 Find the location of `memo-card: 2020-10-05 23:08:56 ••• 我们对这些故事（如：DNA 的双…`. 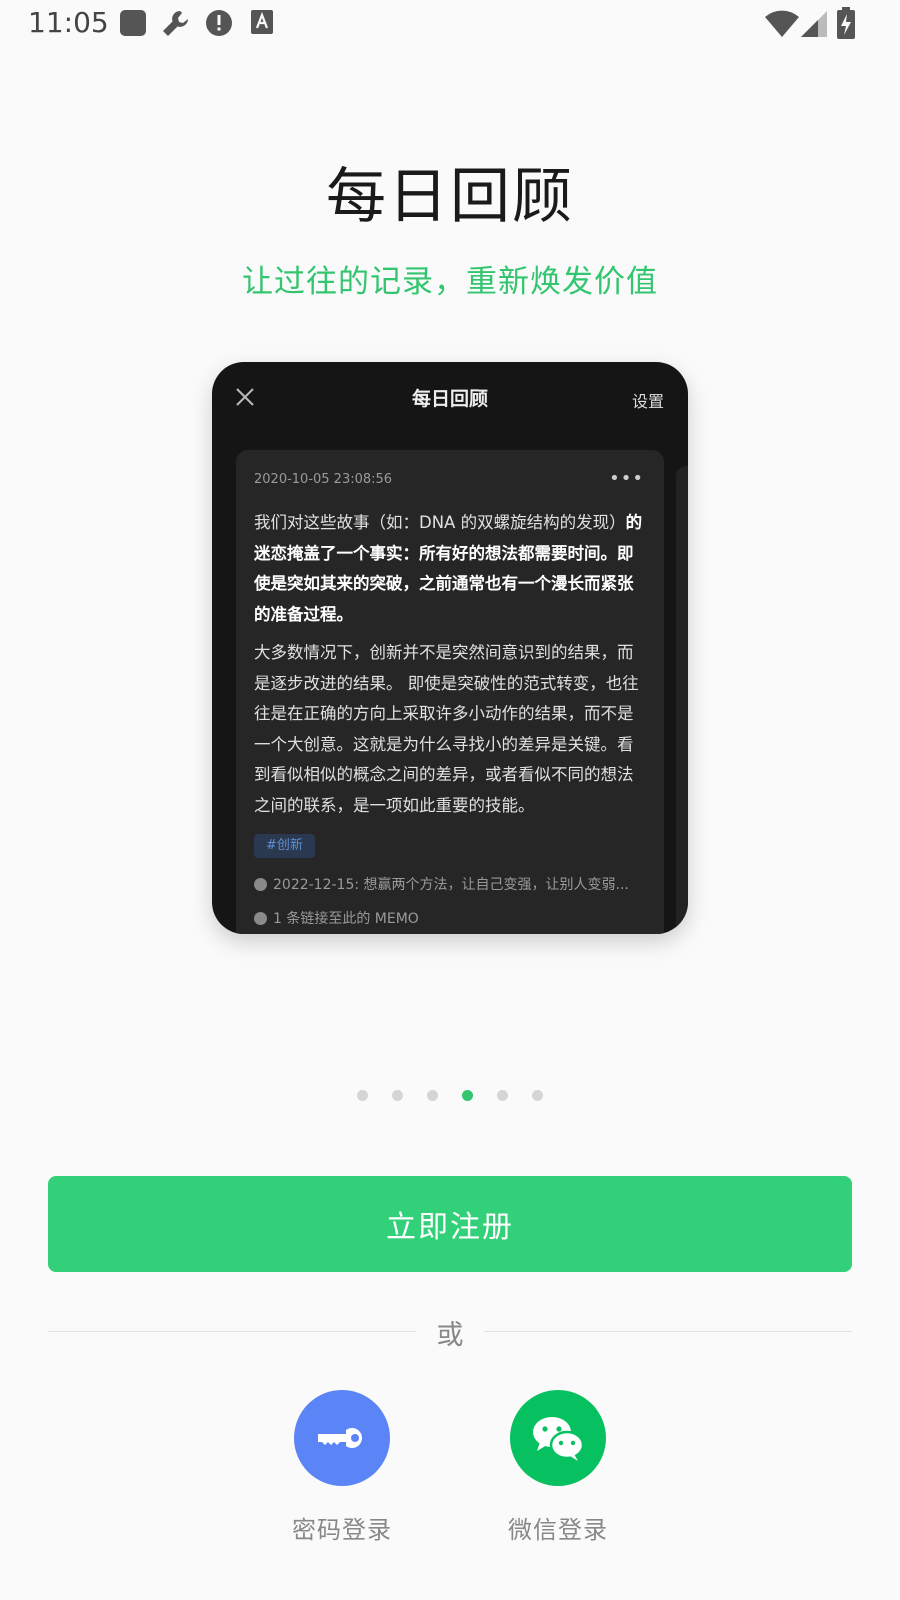

memo-card: 2020-10-05 23:08:56 ••• 我们对这些故事（如：DNA 的双… is located at coordinates (450, 692).